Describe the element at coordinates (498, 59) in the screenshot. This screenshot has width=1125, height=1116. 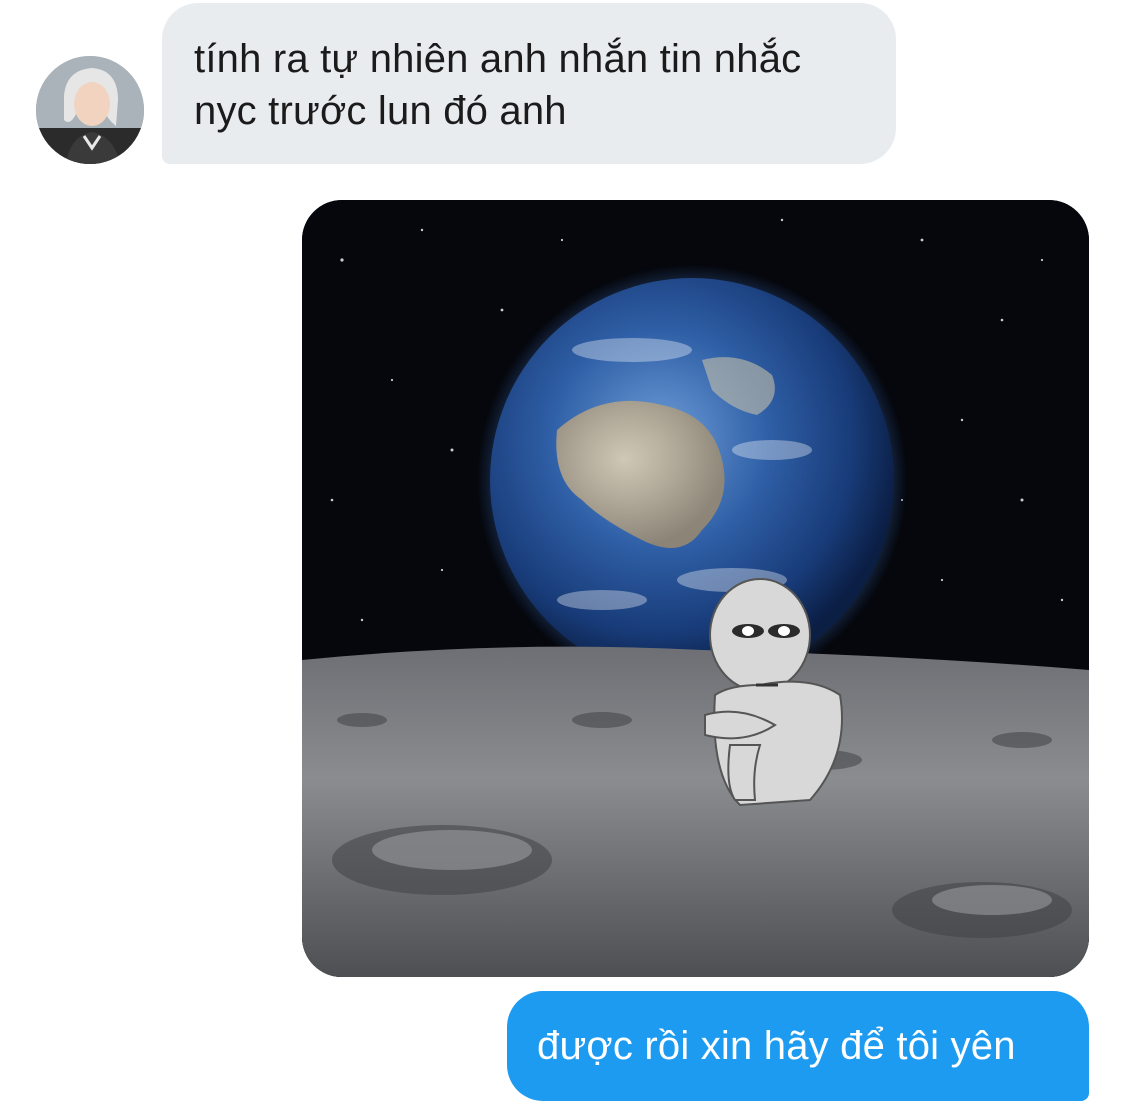
I see `incoming-message-line-1: tính ra tự nhiên anh nhắn tin nhắc` at that location.